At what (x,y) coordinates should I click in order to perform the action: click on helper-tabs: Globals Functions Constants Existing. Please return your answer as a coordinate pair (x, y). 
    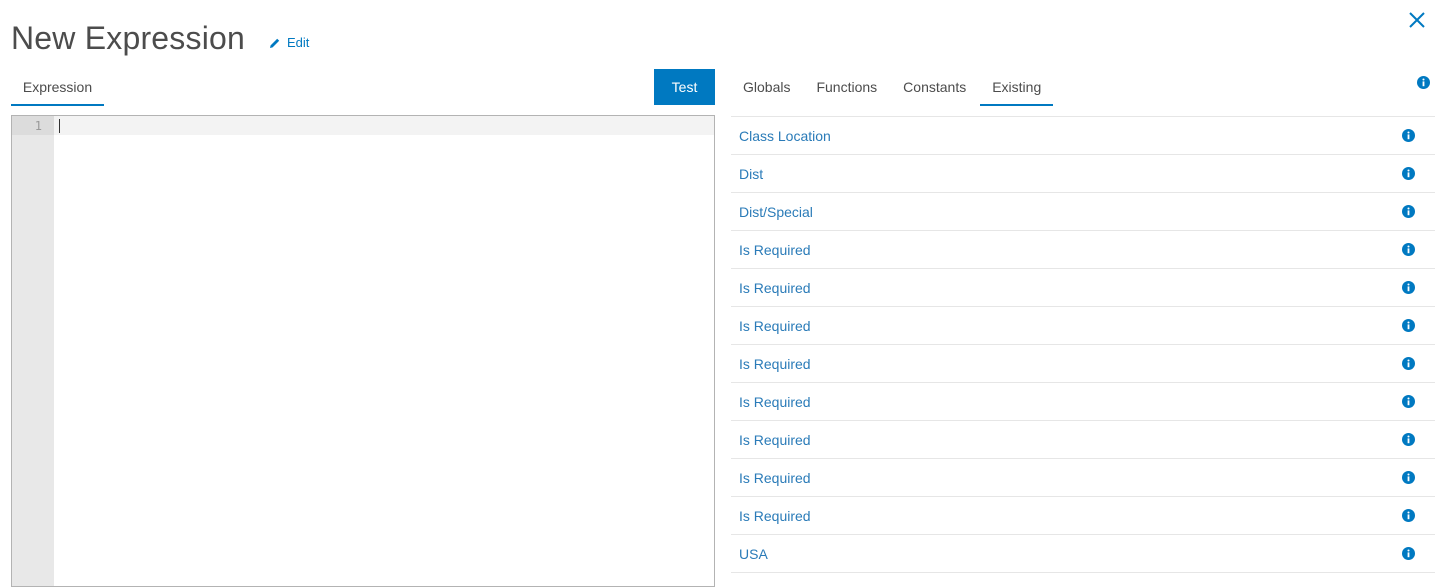
    Looking at the image, I should click on (893, 87).